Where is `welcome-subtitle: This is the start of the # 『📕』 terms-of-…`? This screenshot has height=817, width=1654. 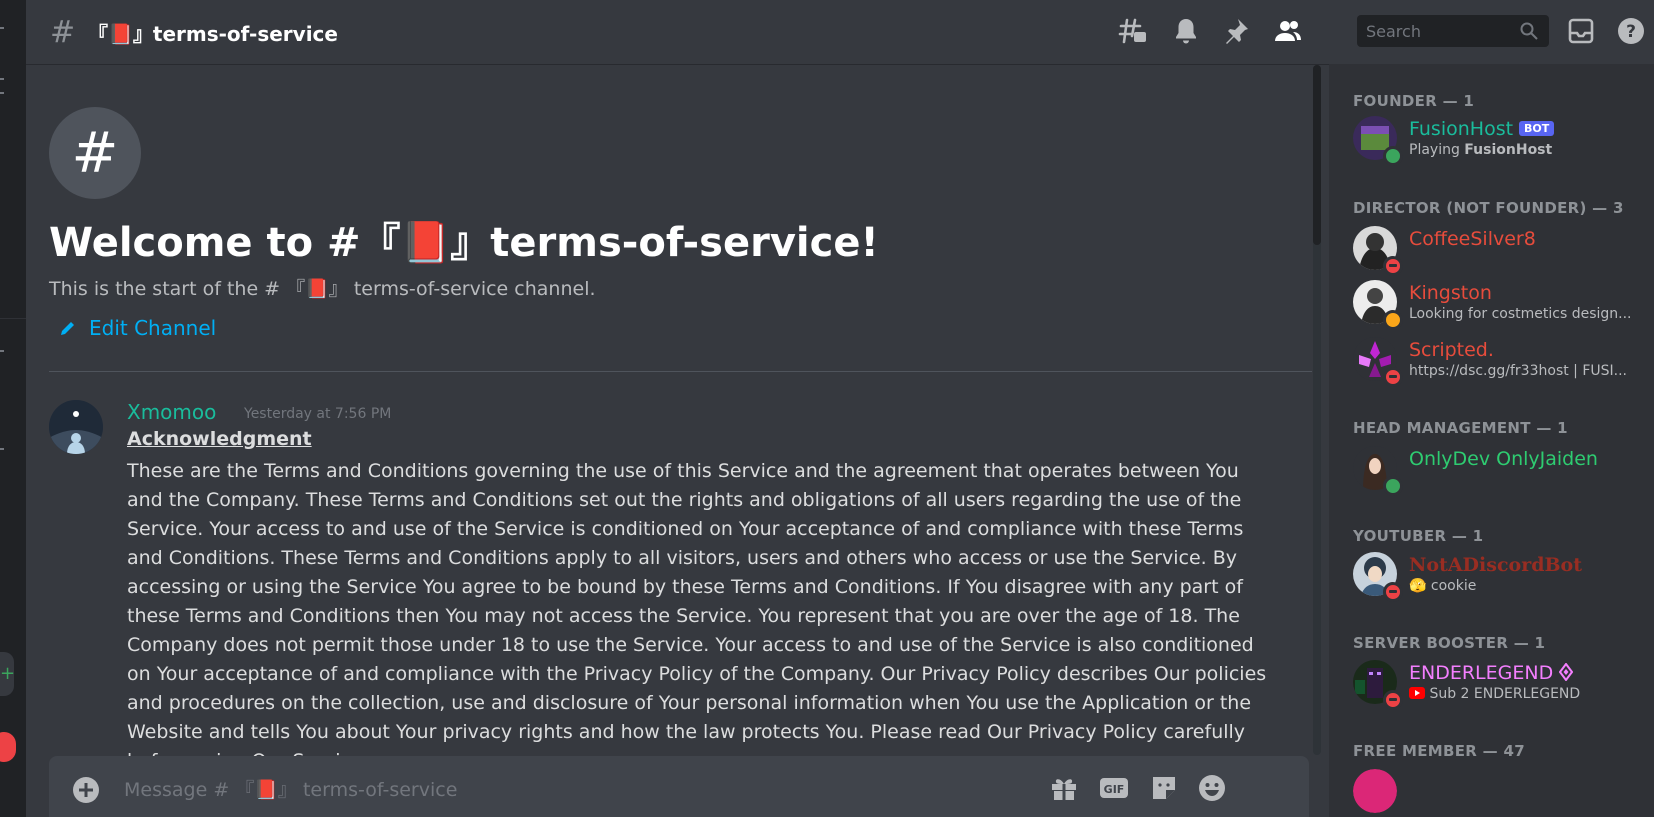
welcome-subtitle: This is the start of the # 『📕』 terms-of-… is located at coordinates (322, 289).